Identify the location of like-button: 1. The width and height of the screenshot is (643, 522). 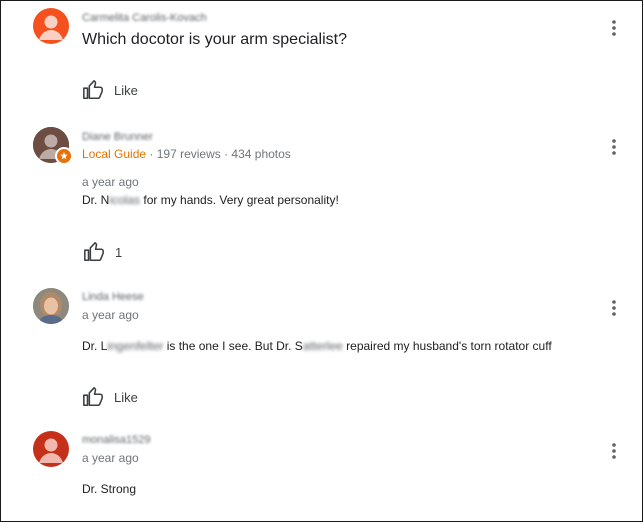
(102, 252).